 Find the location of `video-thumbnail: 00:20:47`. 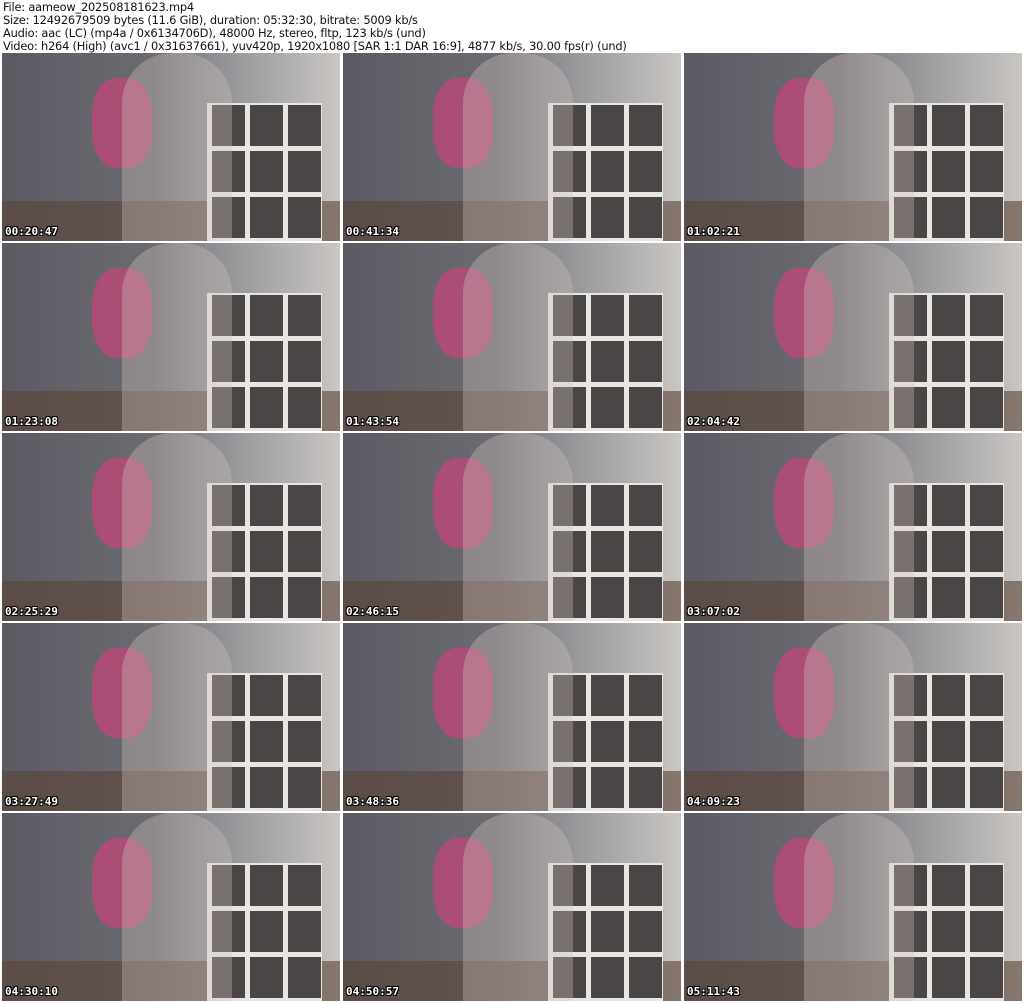

video-thumbnail: 00:20:47 is located at coordinates (171, 147).